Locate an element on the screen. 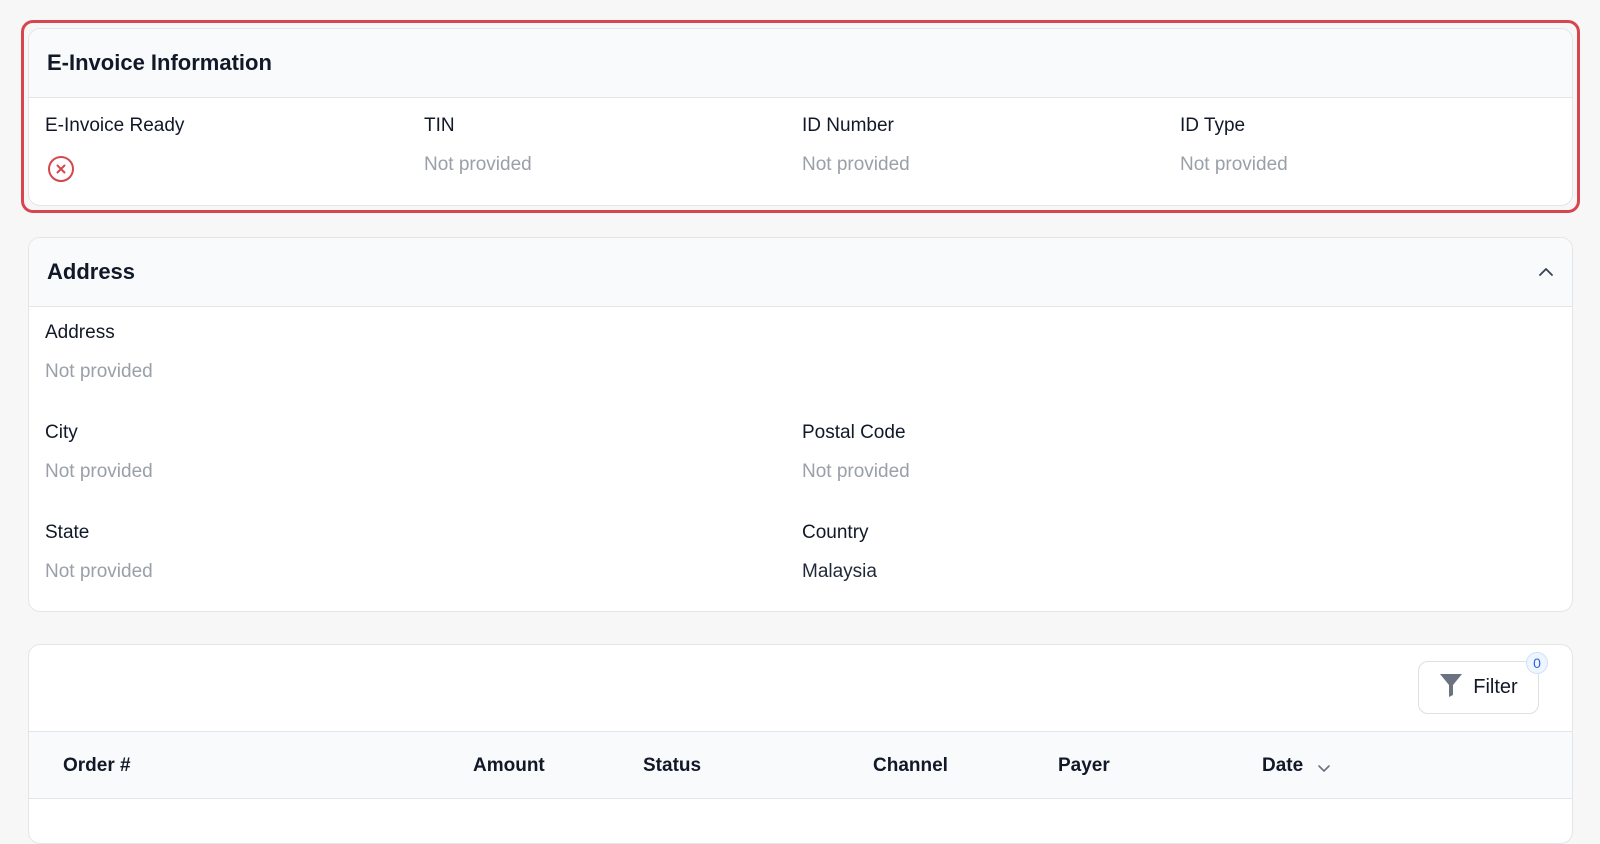 This screenshot has height=844, width=1600. chevron-up-icon is located at coordinates (1546, 272).